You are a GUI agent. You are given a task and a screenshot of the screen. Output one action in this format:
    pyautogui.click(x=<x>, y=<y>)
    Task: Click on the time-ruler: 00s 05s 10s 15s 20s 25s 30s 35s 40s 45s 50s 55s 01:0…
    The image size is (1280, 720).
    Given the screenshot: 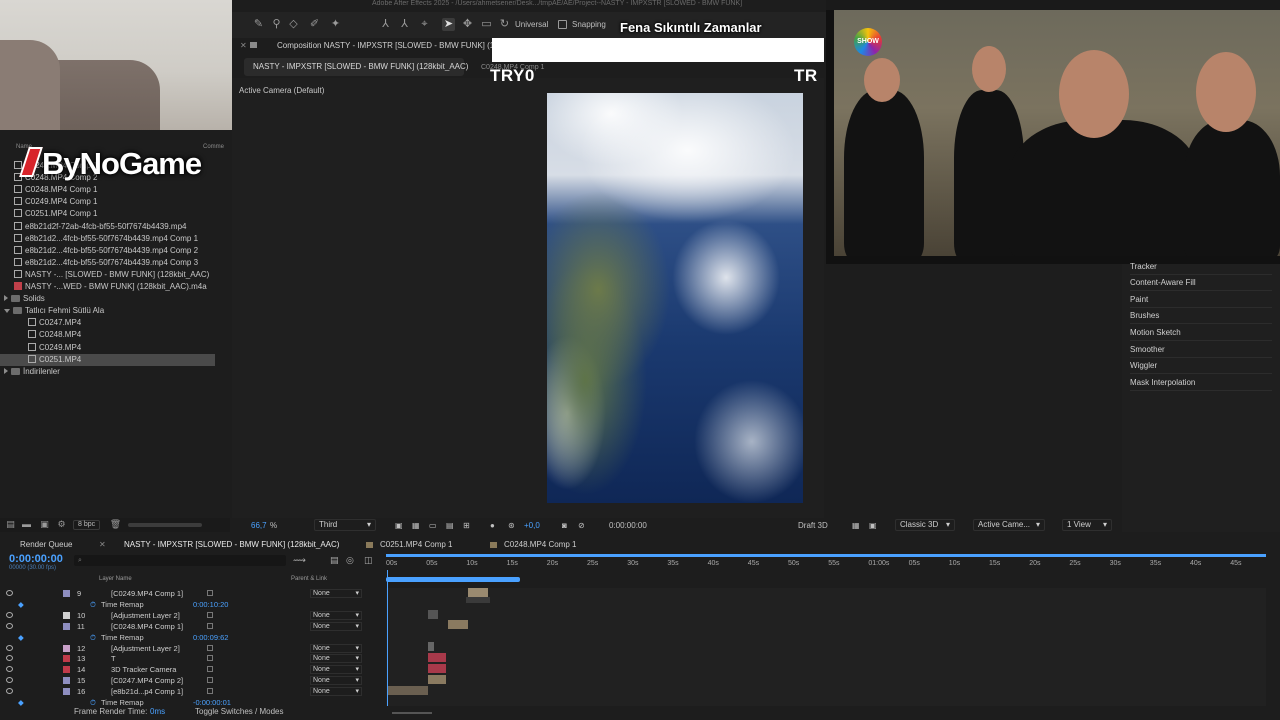 What is the action you would take?
    pyautogui.click(x=826, y=565)
    